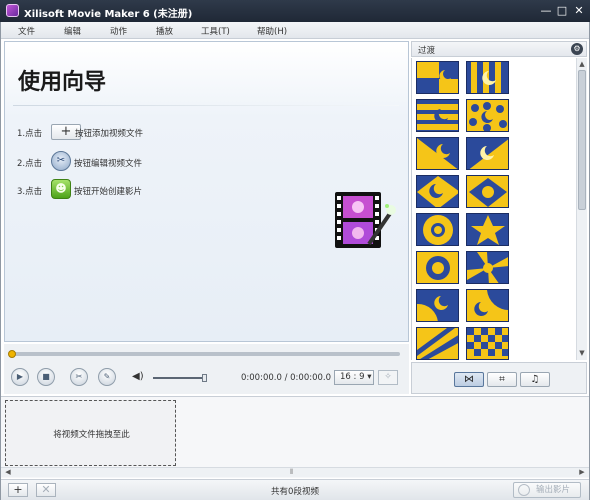  I want to click on seek-bar, so click(205, 354).